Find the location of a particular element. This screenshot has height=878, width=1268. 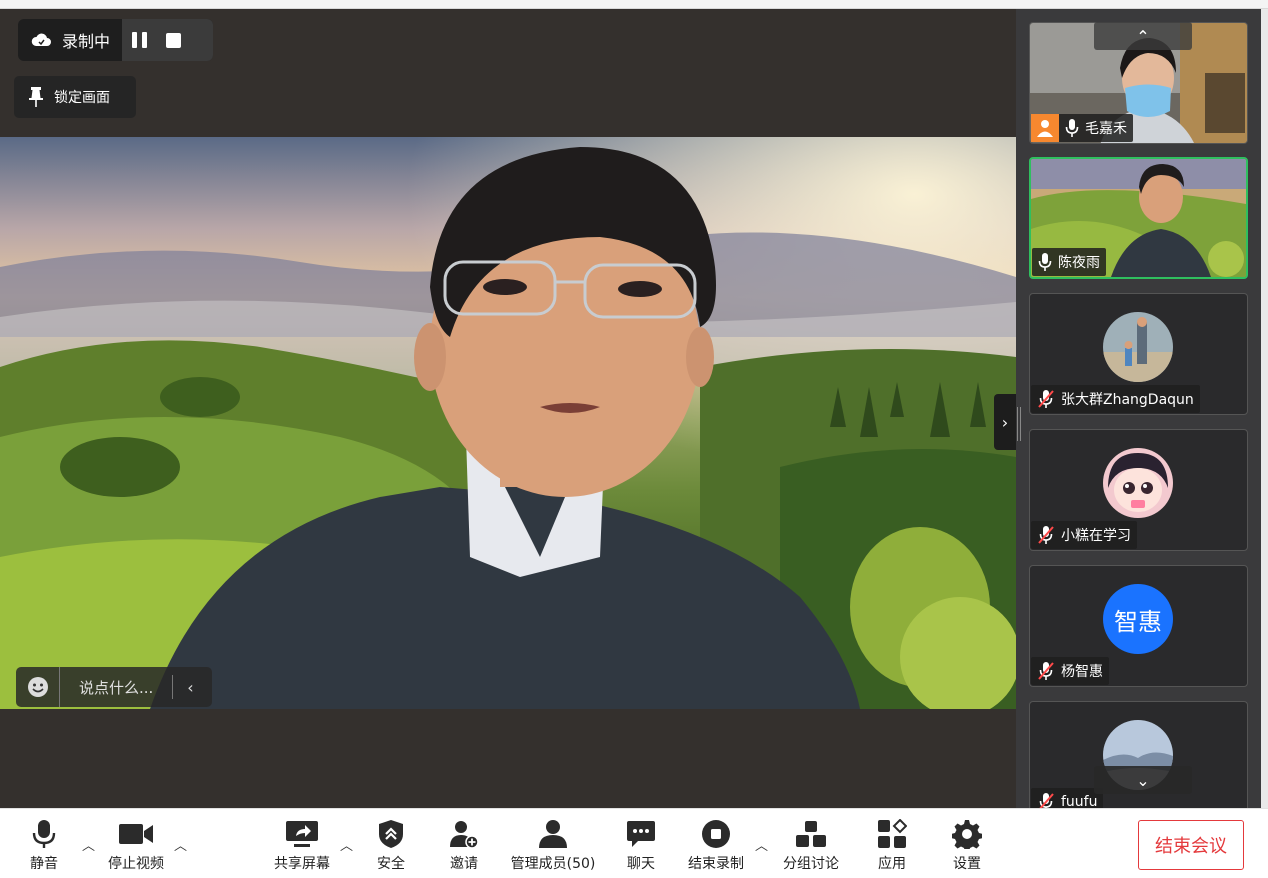

share-options-caret-icon: ︿ is located at coordinates (346, 844).